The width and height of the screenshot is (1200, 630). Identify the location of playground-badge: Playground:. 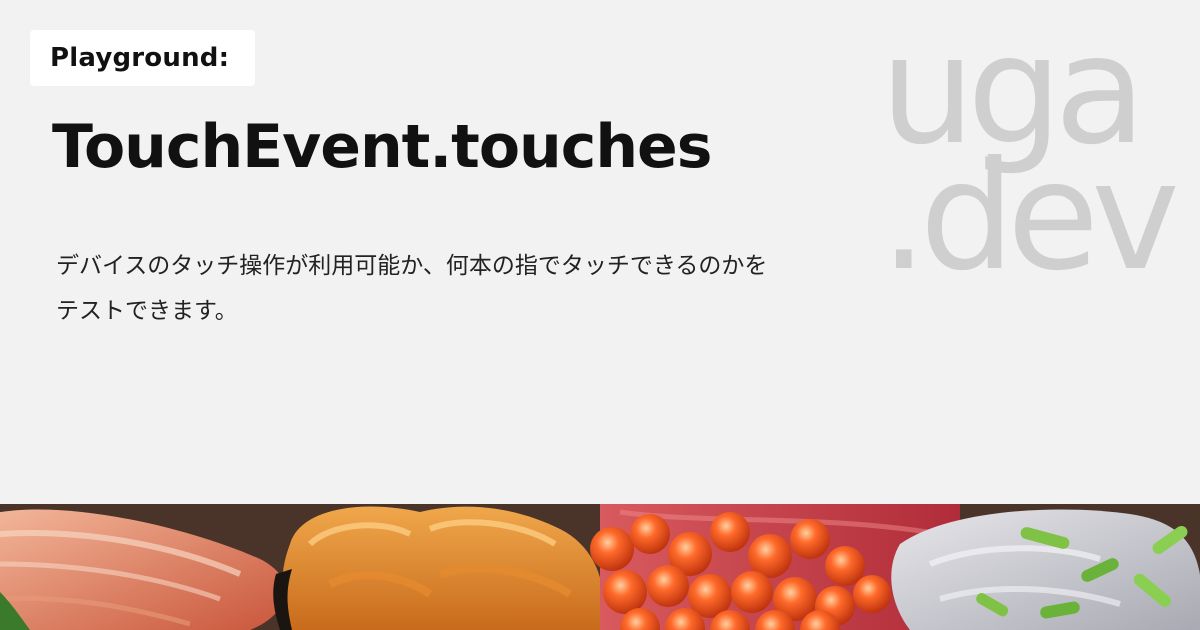
(142, 58).